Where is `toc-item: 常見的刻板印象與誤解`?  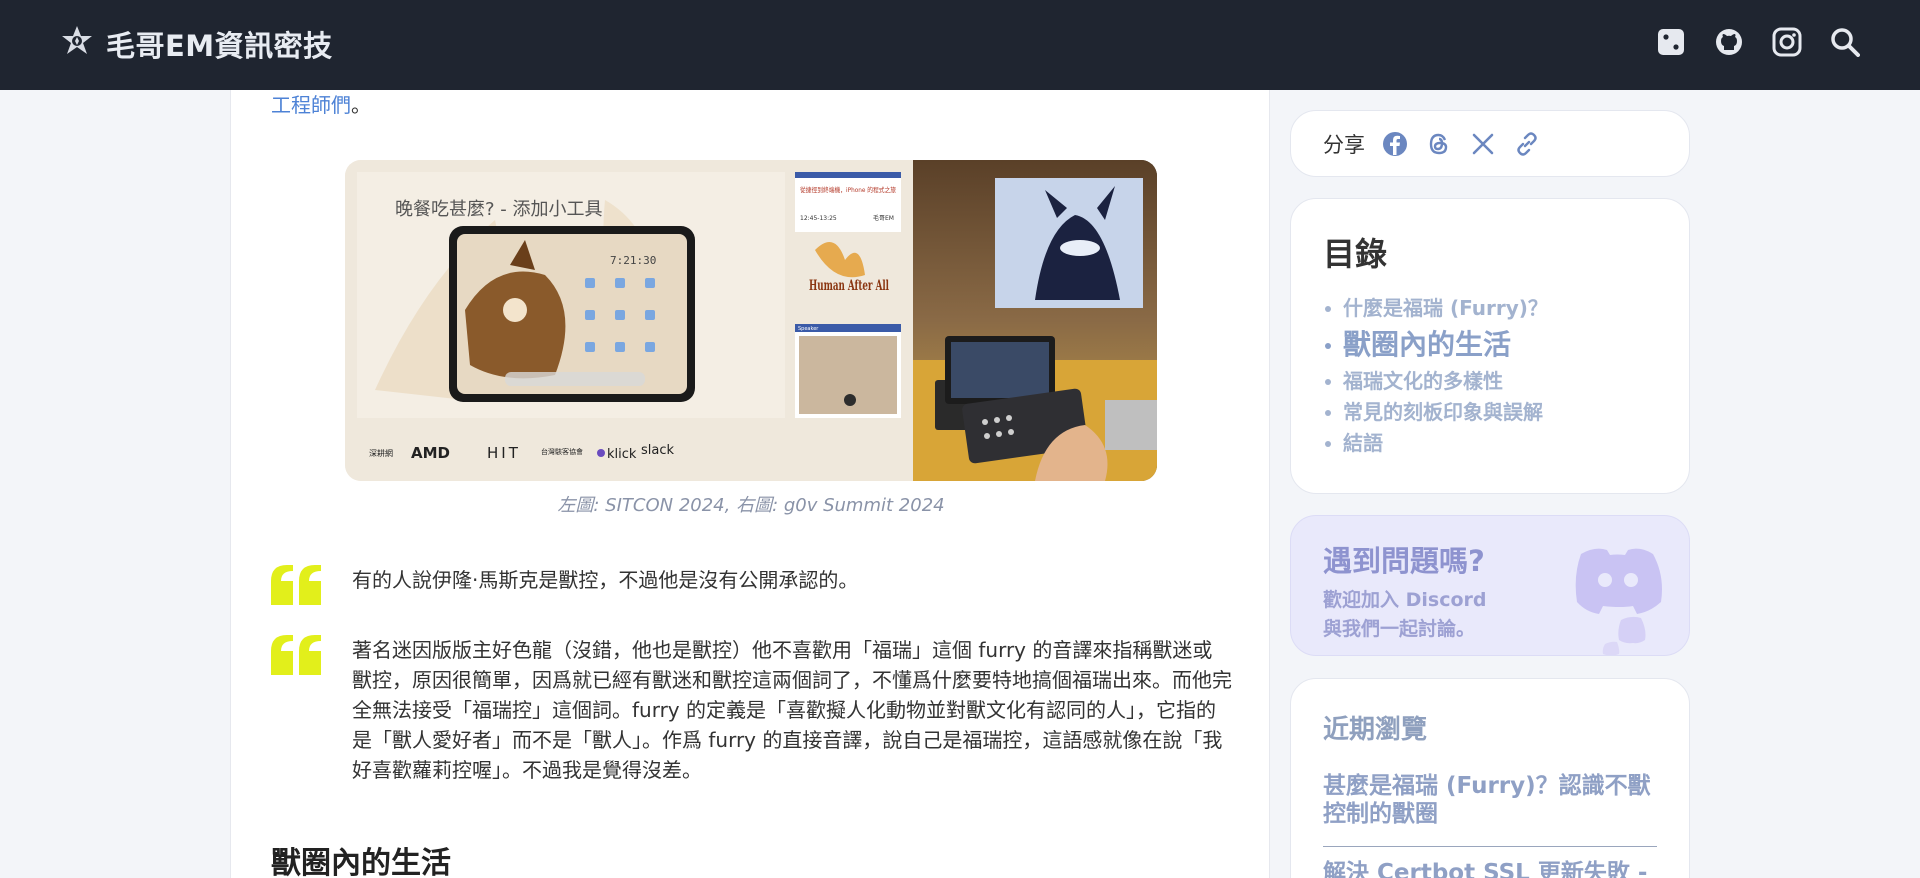
toc-item: 常見的刻板印象與誤解 is located at coordinates (1490, 412).